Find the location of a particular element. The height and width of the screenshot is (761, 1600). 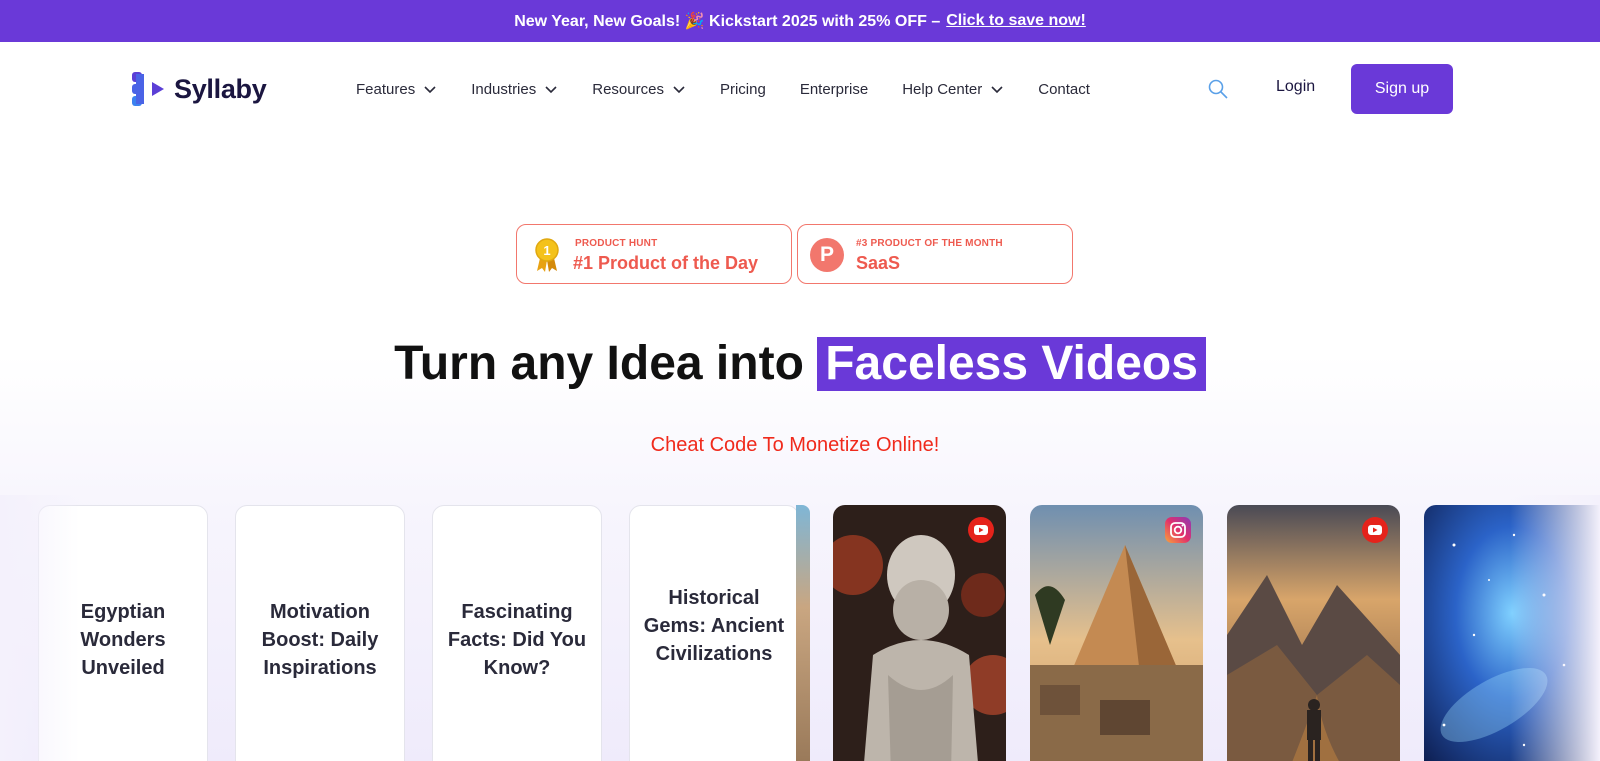

card-image-slice is located at coordinates (803, 633).